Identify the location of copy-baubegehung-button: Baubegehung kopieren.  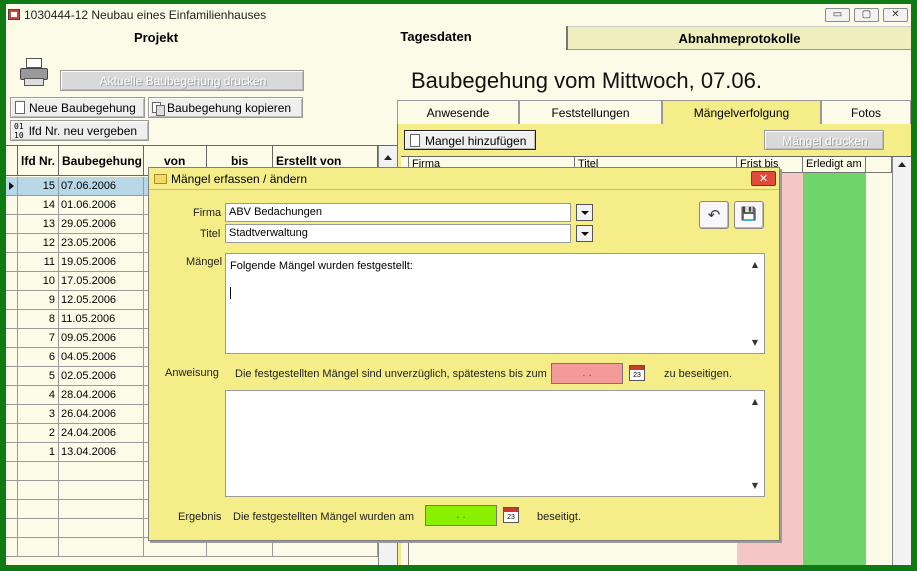
(225, 107).